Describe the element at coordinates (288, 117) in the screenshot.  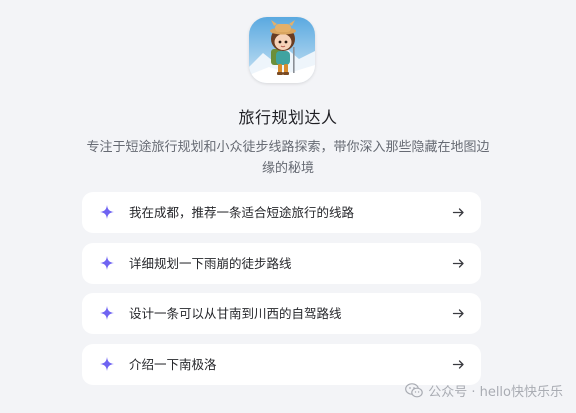
I see `agent-name: 旅行规划达人` at that location.